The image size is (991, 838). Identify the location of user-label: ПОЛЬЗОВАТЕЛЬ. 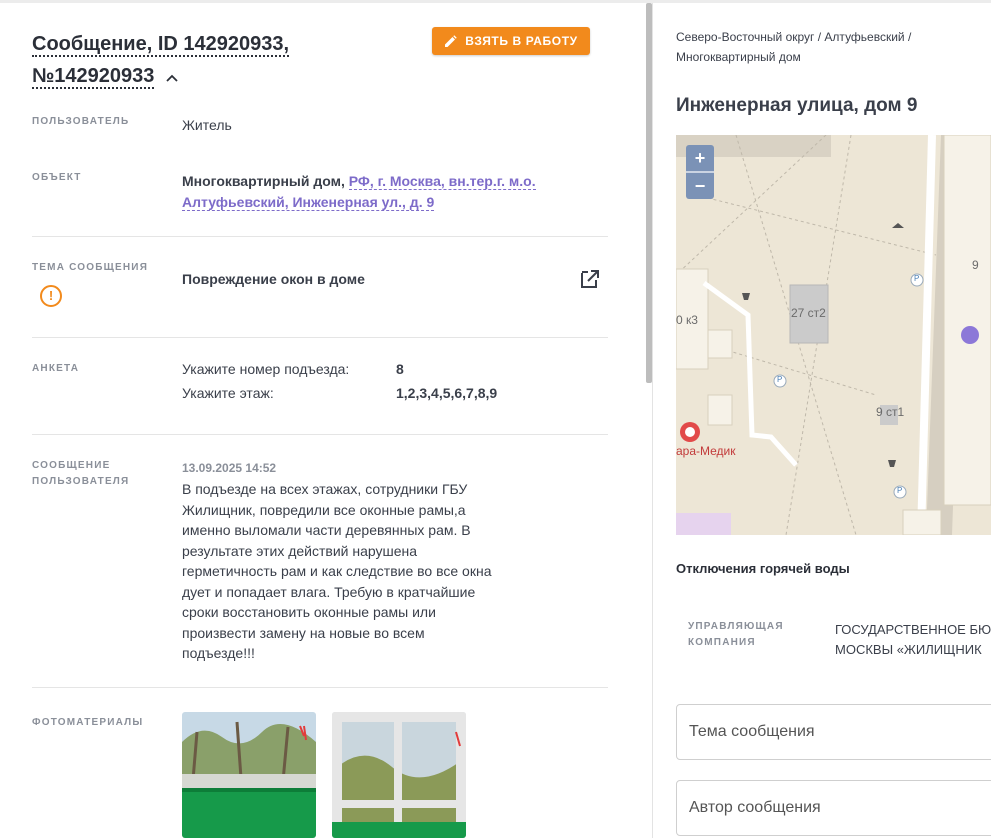
(81, 121).